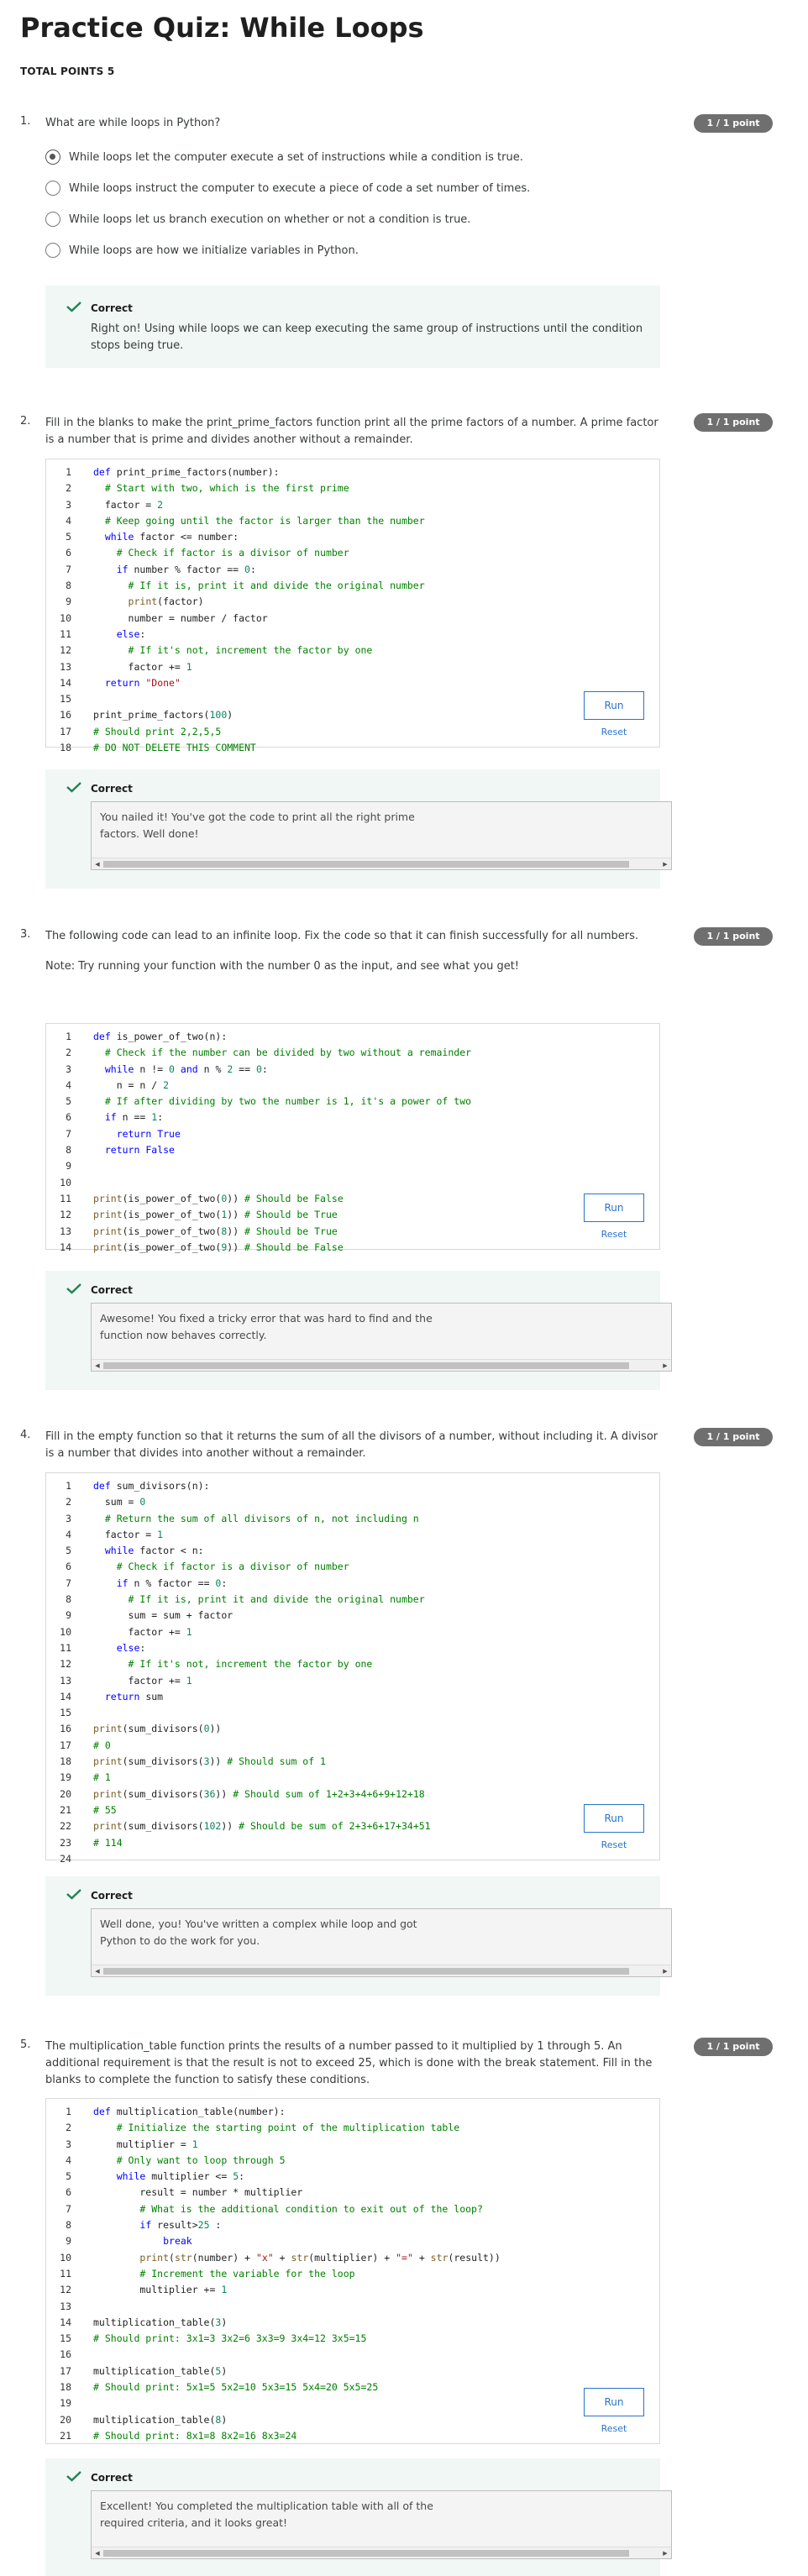 Image resolution: width=808 pixels, height=2576 pixels. Describe the element at coordinates (235, 667) in the screenshot. I see `code-line: 13 factor += 1` at that location.